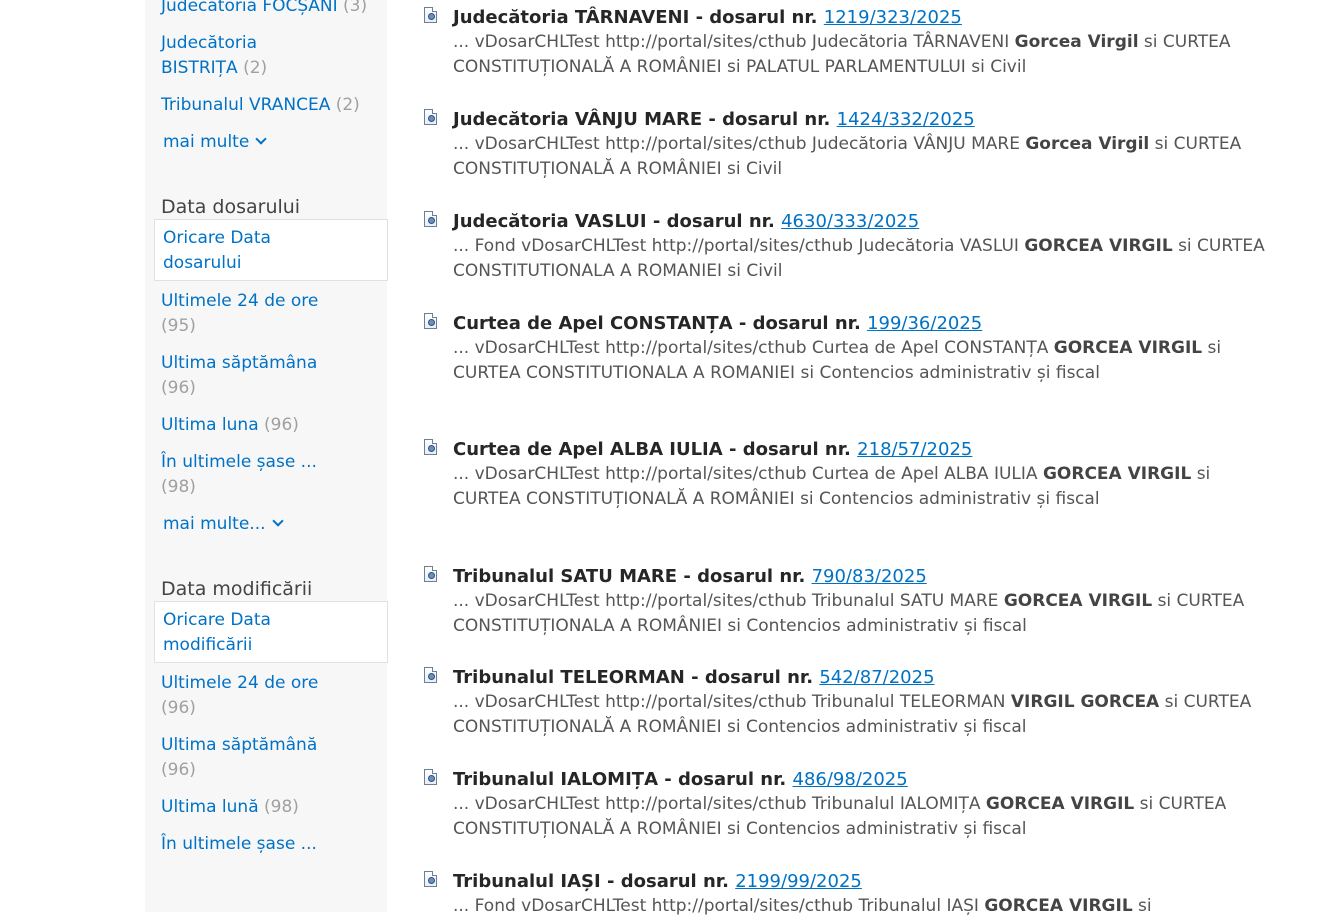  I want to click on result-court: Tribunalul TELEORMAN, so click(569, 677).